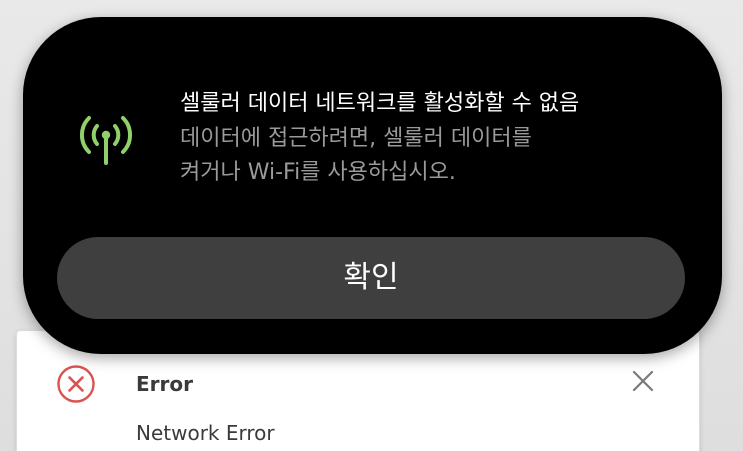  I want to click on alert-message-line-2: 켜거나 Wi-Fi를 사용하십시오., so click(318, 172).